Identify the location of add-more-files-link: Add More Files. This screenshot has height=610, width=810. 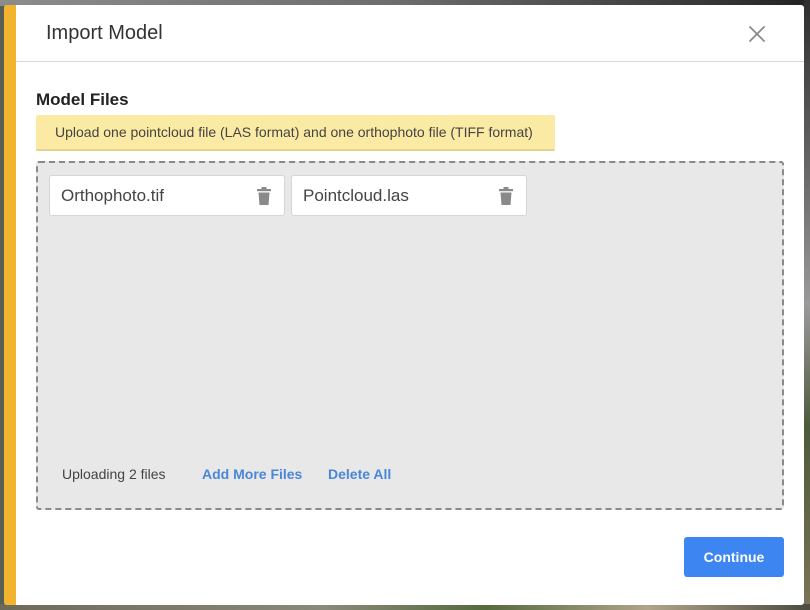
(252, 474).